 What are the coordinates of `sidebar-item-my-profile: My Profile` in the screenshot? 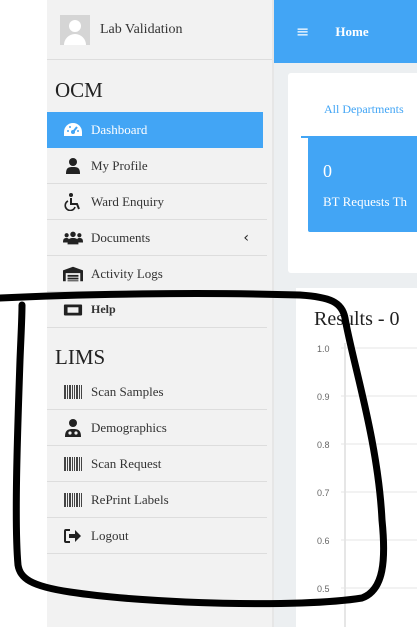 It's located at (157, 166).